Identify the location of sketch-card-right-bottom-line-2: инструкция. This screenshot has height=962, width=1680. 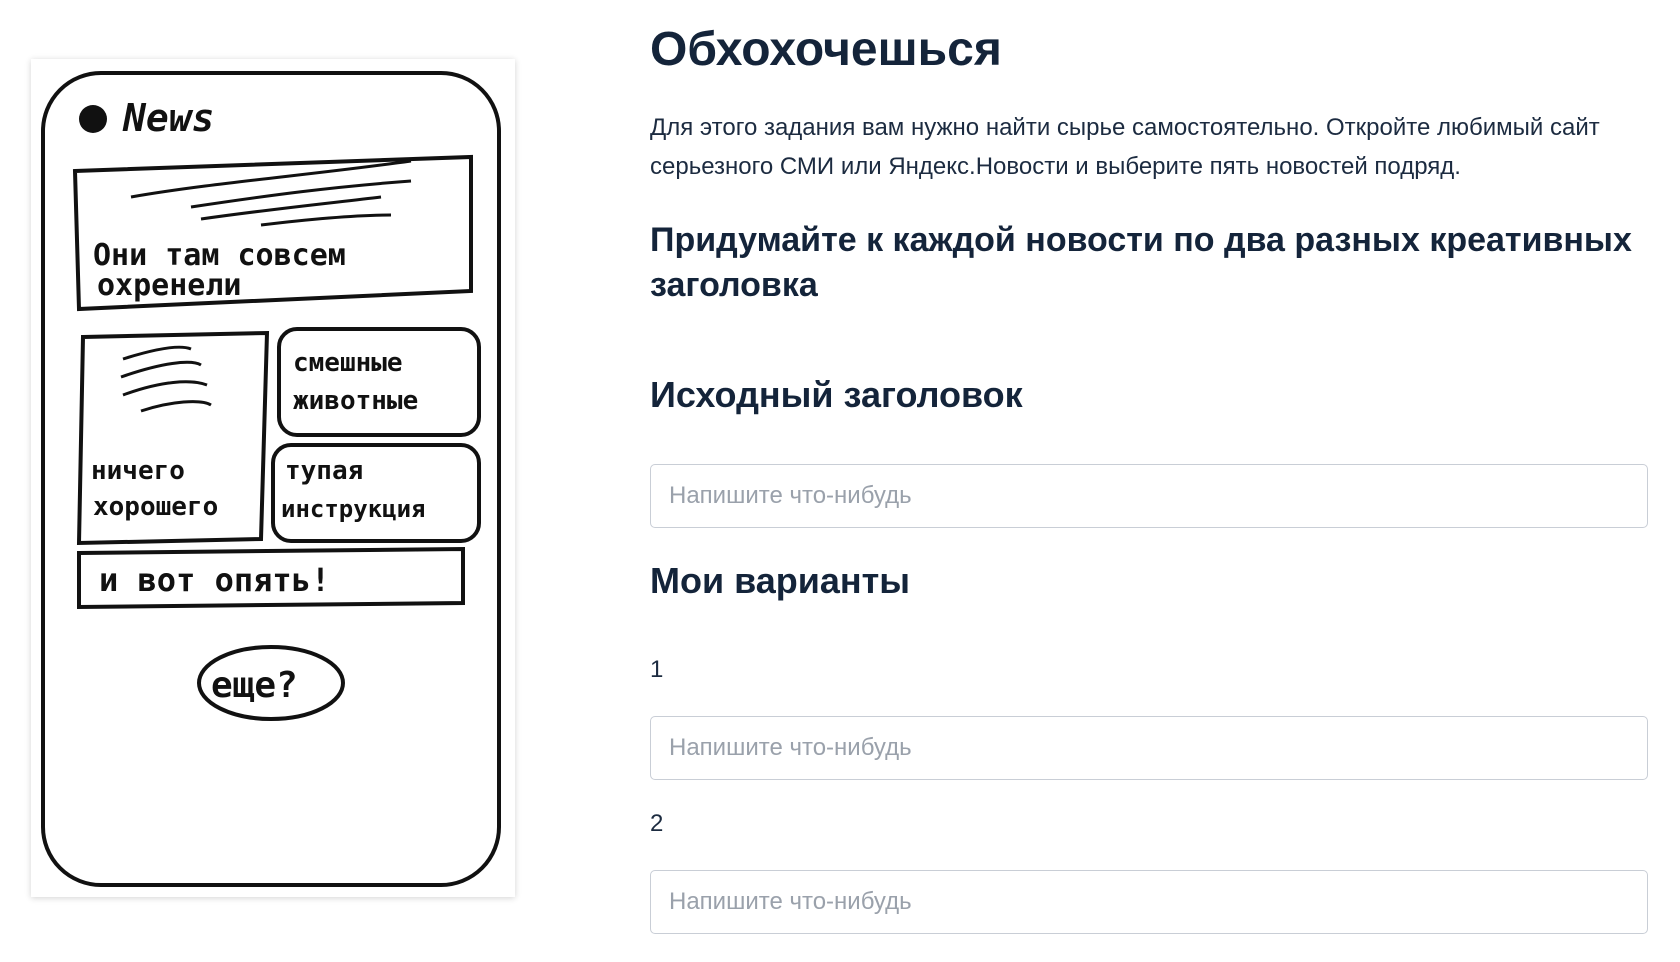
(353, 509).